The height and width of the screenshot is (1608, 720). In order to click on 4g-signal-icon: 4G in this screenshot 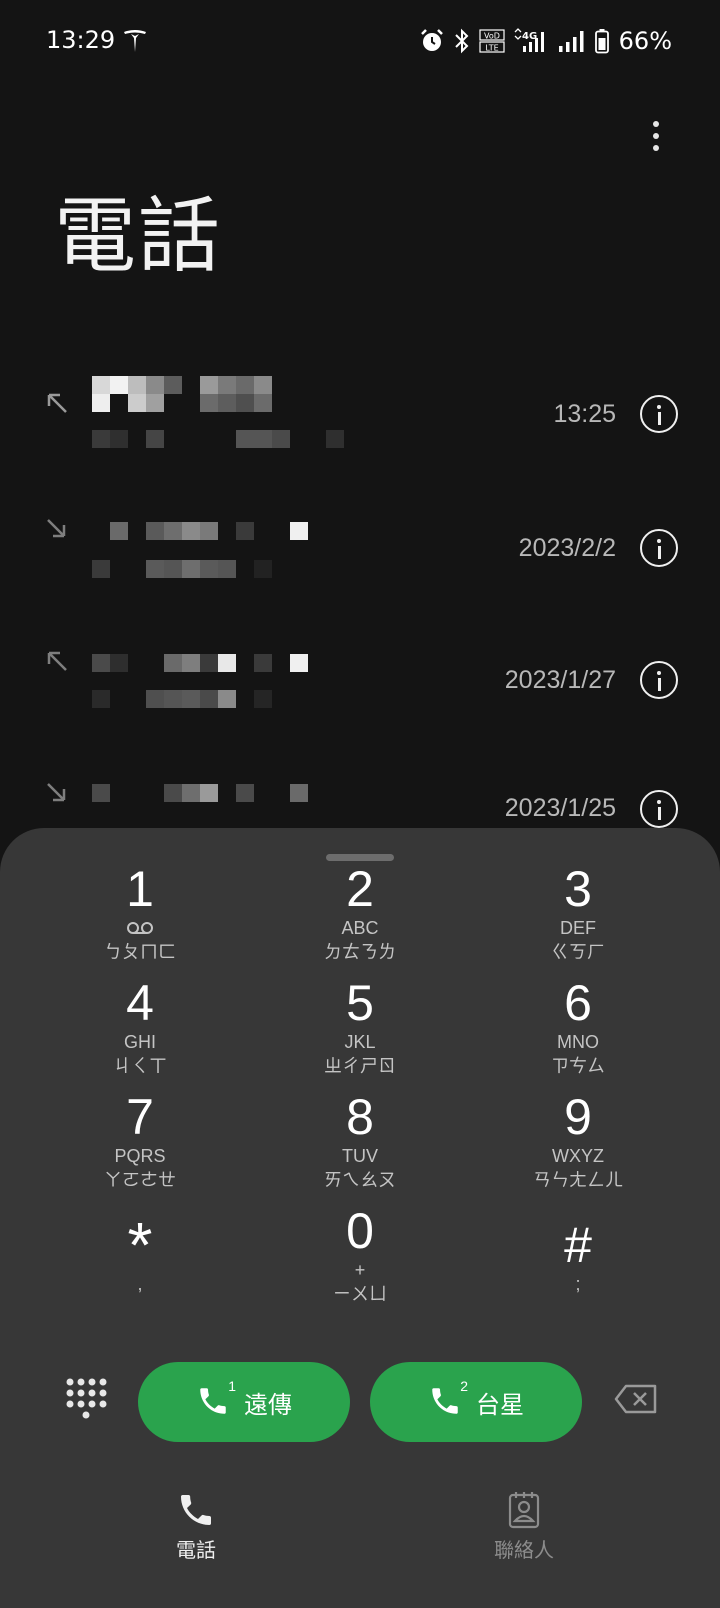, I will do `click(529, 40)`.